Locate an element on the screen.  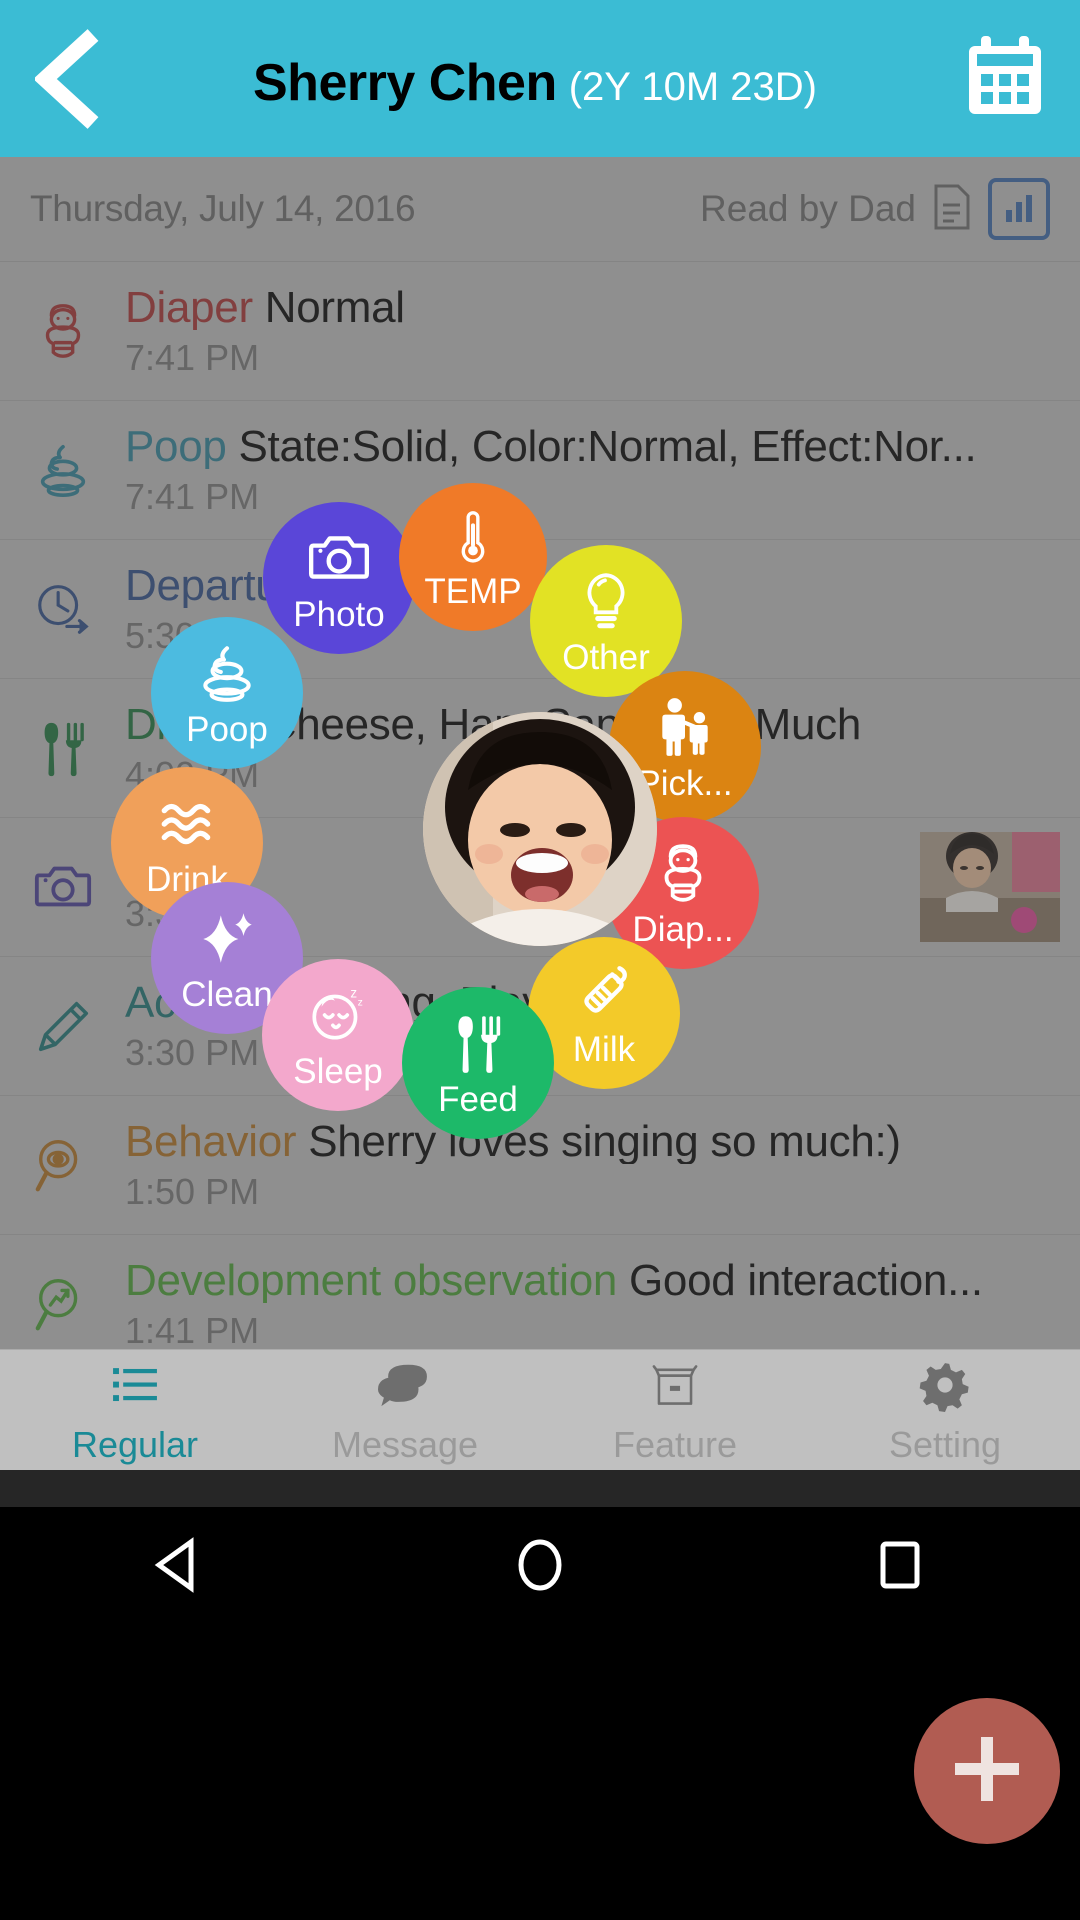
add-record-fab is located at coordinates (987, 1771).